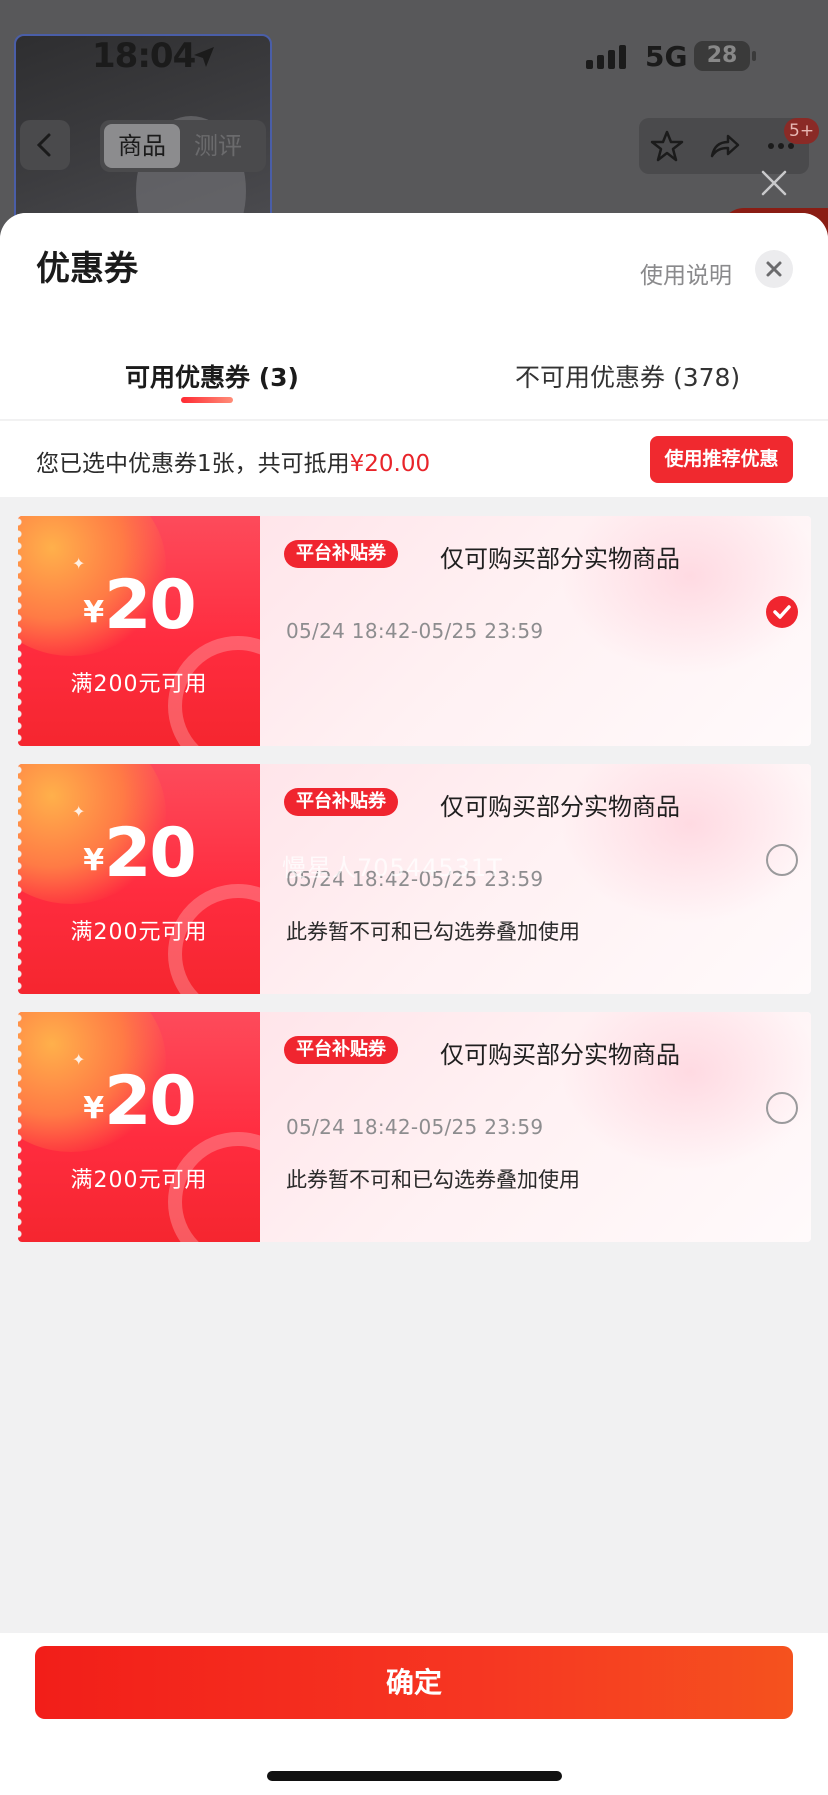 Image resolution: width=828 pixels, height=1795 pixels. Describe the element at coordinates (721, 459) in the screenshot. I see `use-recommended-button: 使用推荐优惠` at that location.